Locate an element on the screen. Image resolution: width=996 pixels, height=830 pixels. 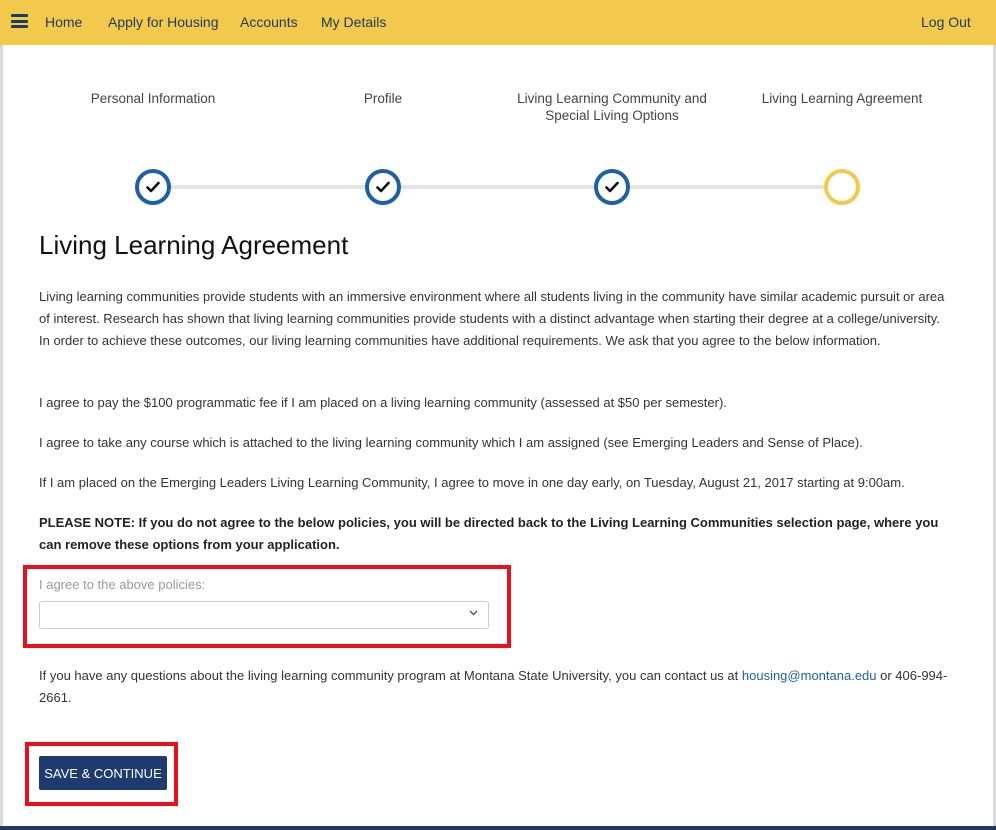
page-title: Living Learning Agreement is located at coordinates (194, 245).